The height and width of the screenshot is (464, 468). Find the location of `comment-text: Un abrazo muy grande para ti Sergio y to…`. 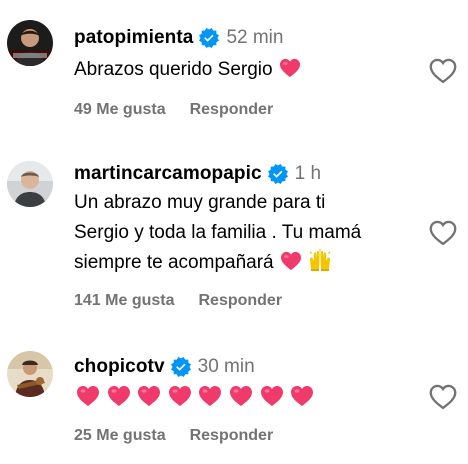

comment-text: Un abrazo muy grande para ti Sergio y to… is located at coordinates (218, 232).